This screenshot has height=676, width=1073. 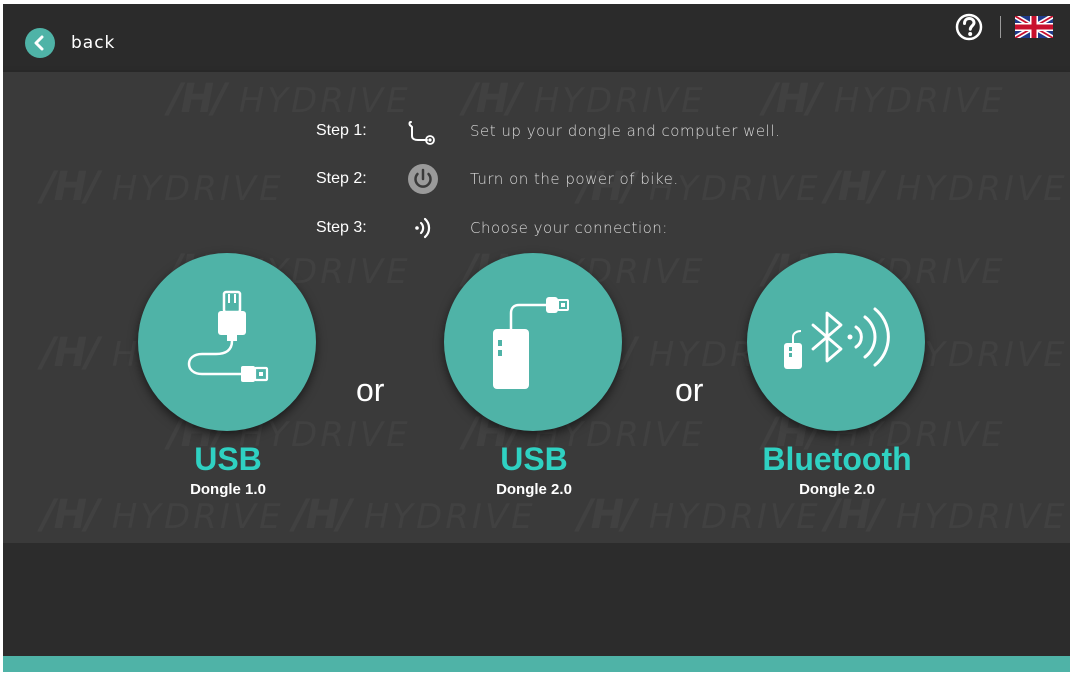 I want to click on option-subtitle: Dongle 1.0, so click(x=228, y=489).